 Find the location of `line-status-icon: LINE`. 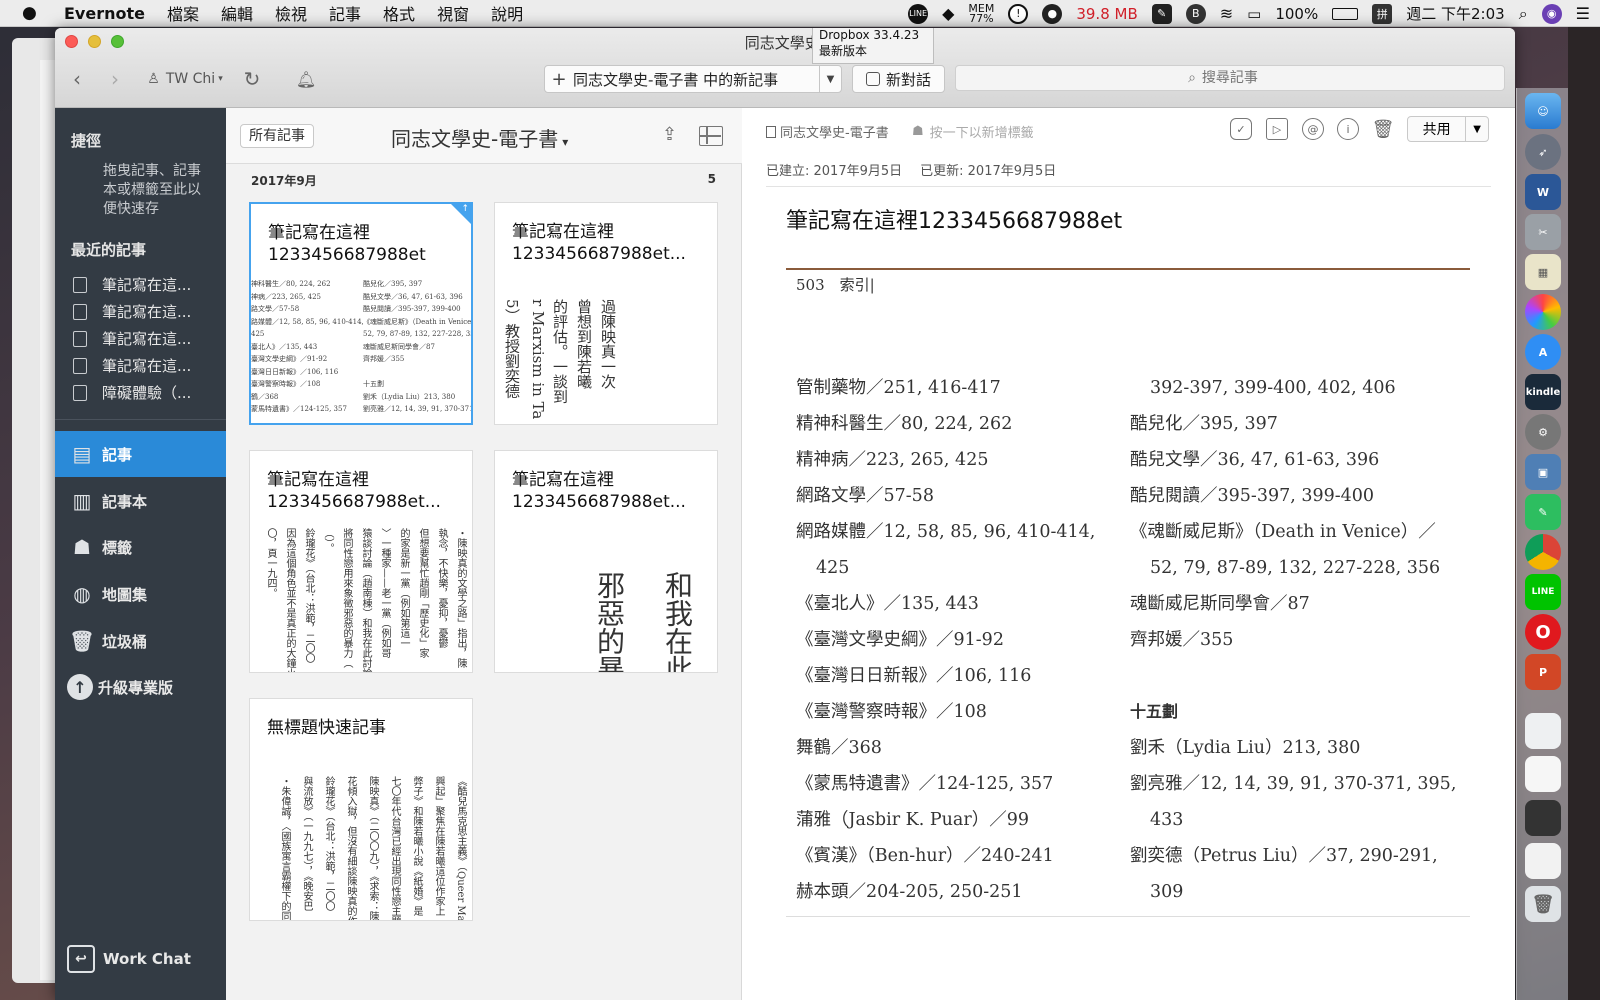

line-status-icon: LINE is located at coordinates (918, 13).